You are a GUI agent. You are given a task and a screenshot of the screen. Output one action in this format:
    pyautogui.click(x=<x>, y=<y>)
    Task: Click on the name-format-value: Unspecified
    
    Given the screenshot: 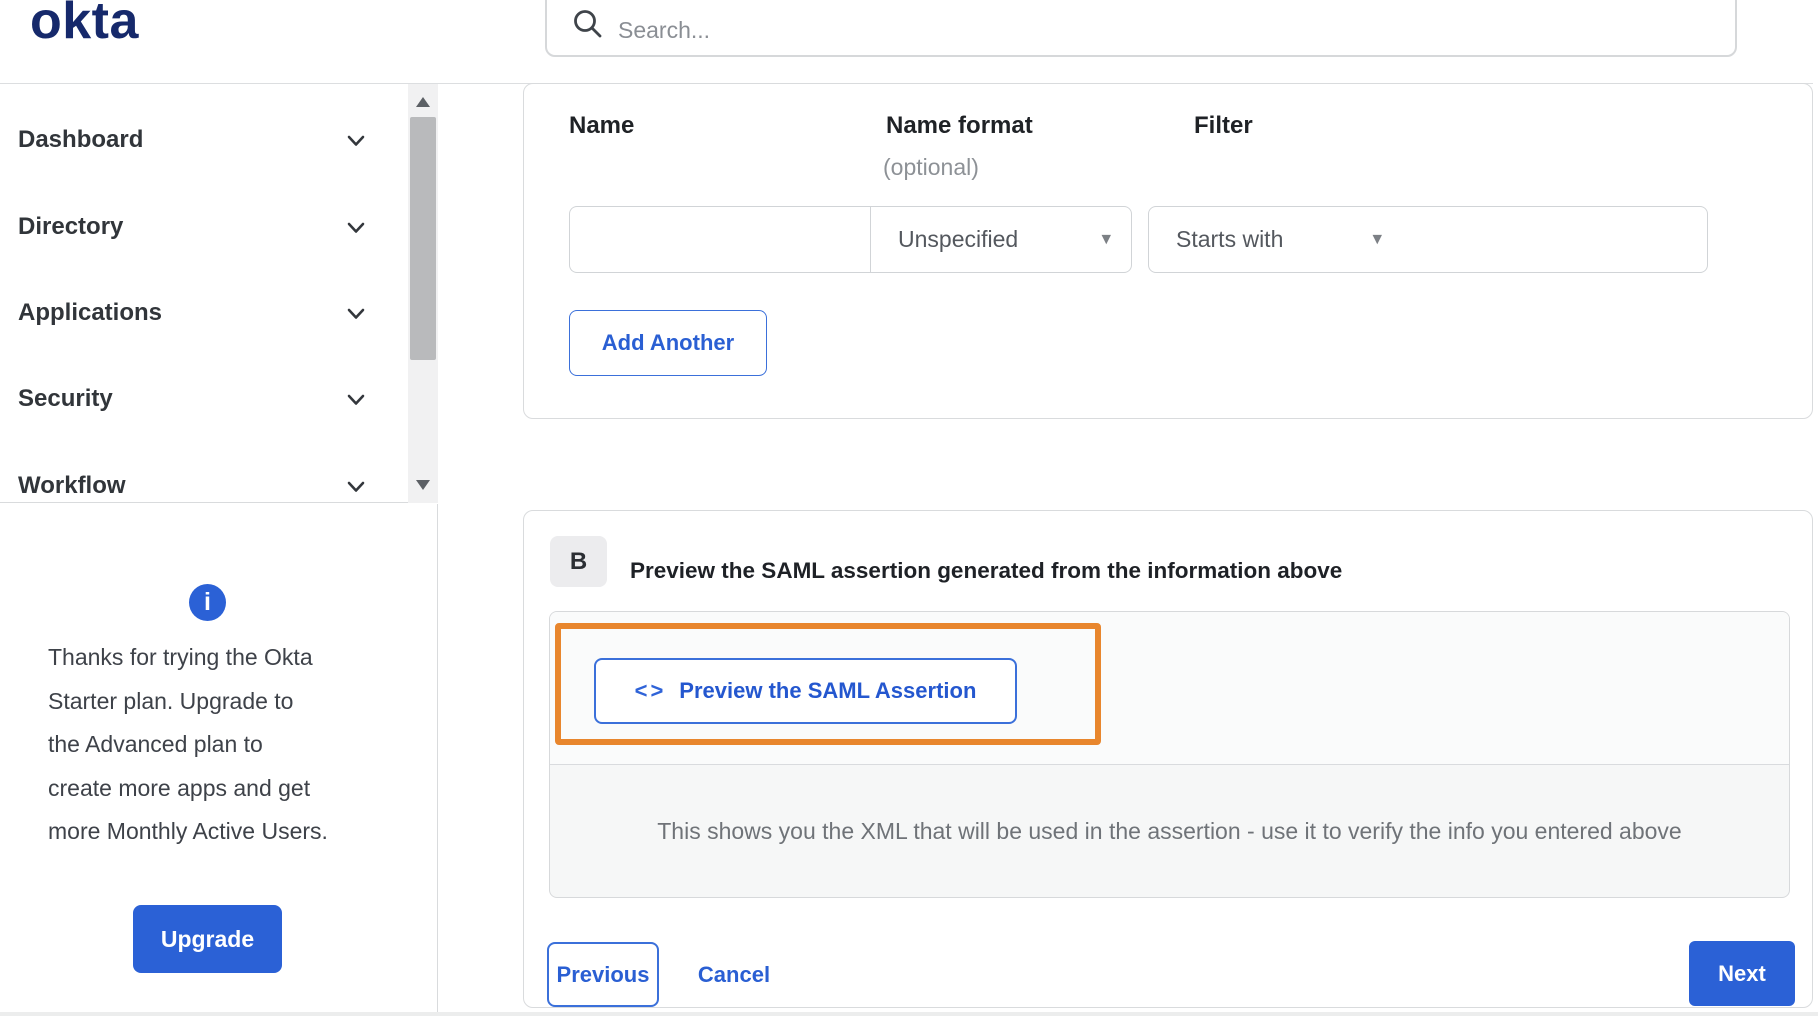 What is the action you would take?
    pyautogui.click(x=958, y=239)
    